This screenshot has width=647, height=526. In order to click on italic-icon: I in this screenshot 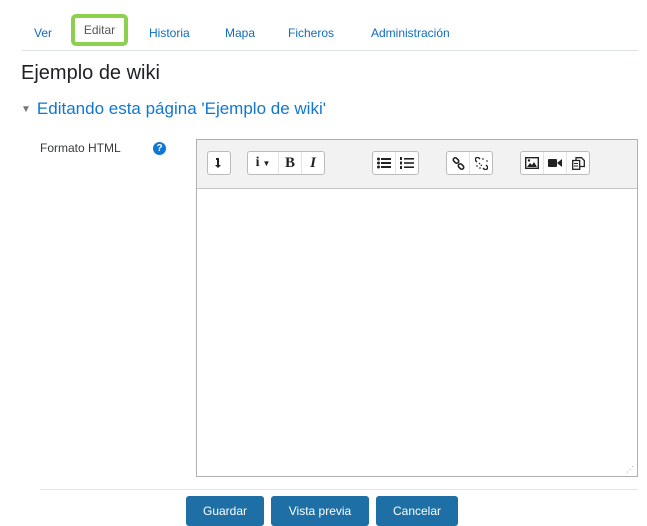, I will do `click(313, 162)`.